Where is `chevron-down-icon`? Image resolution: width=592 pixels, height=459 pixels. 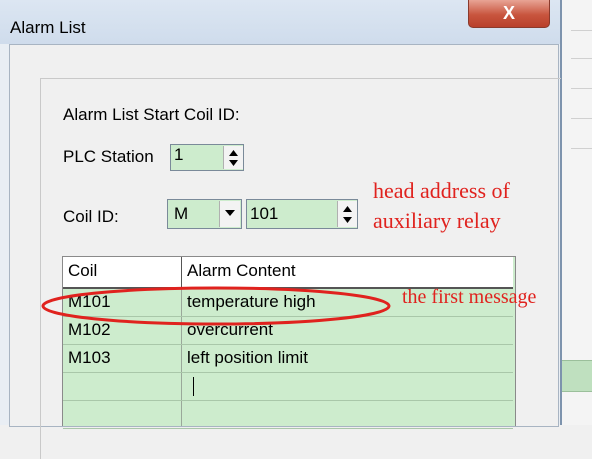
chevron-down-icon is located at coordinates (230, 213).